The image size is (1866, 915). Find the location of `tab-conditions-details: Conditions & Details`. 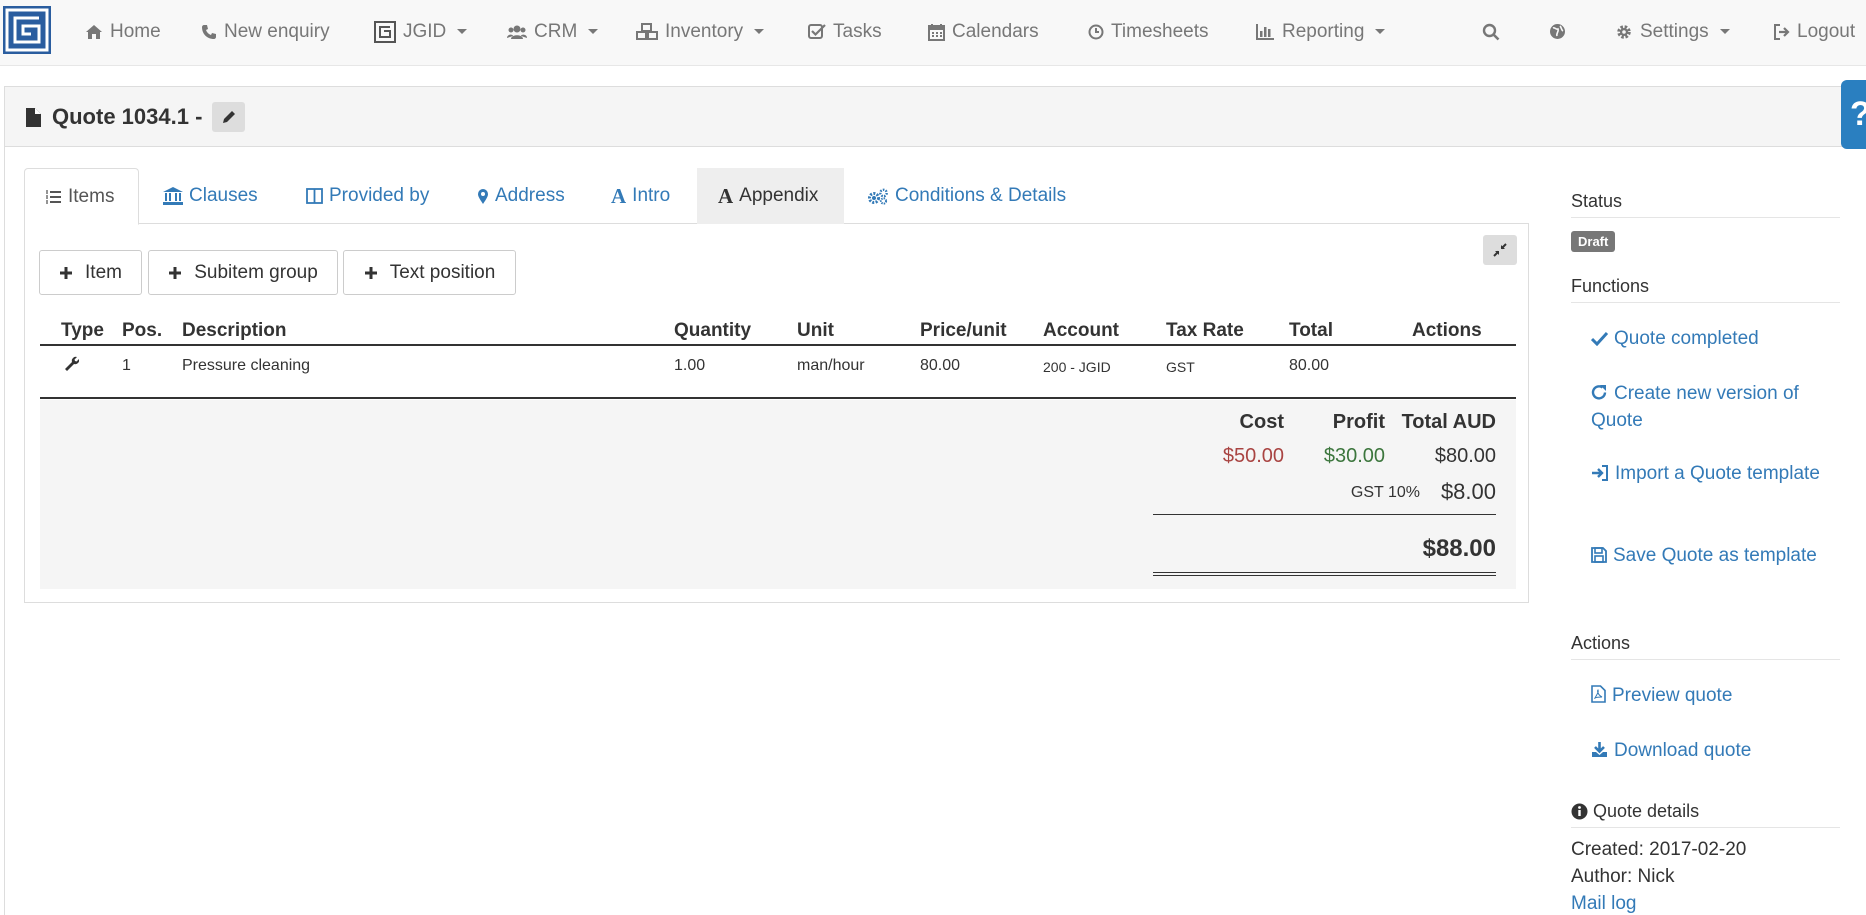

tab-conditions-details: Conditions & Details is located at coordinates (966, 196).